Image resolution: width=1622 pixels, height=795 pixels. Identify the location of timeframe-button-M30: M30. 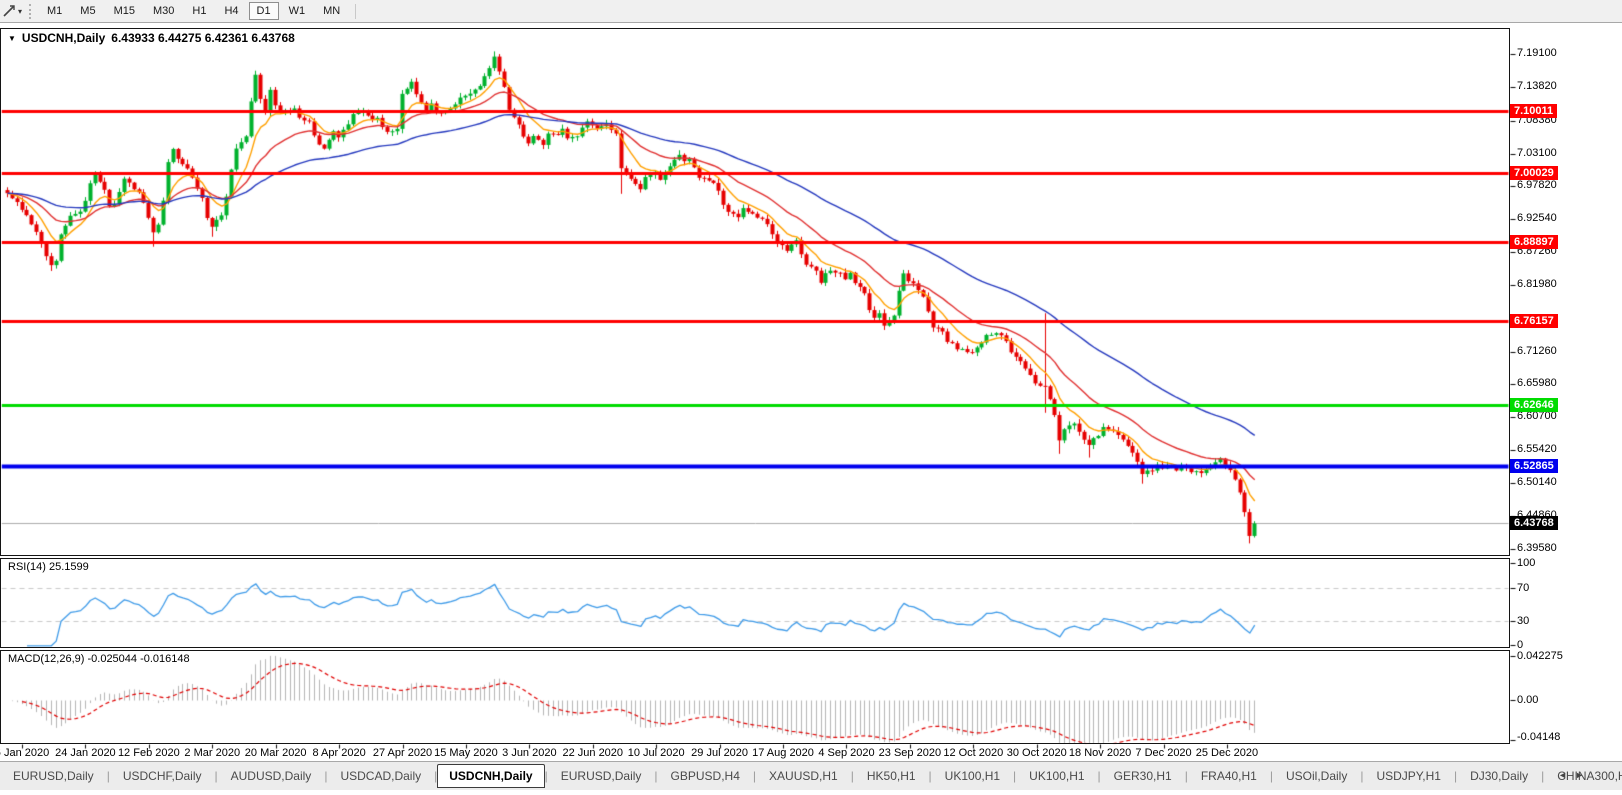
(163, 11).